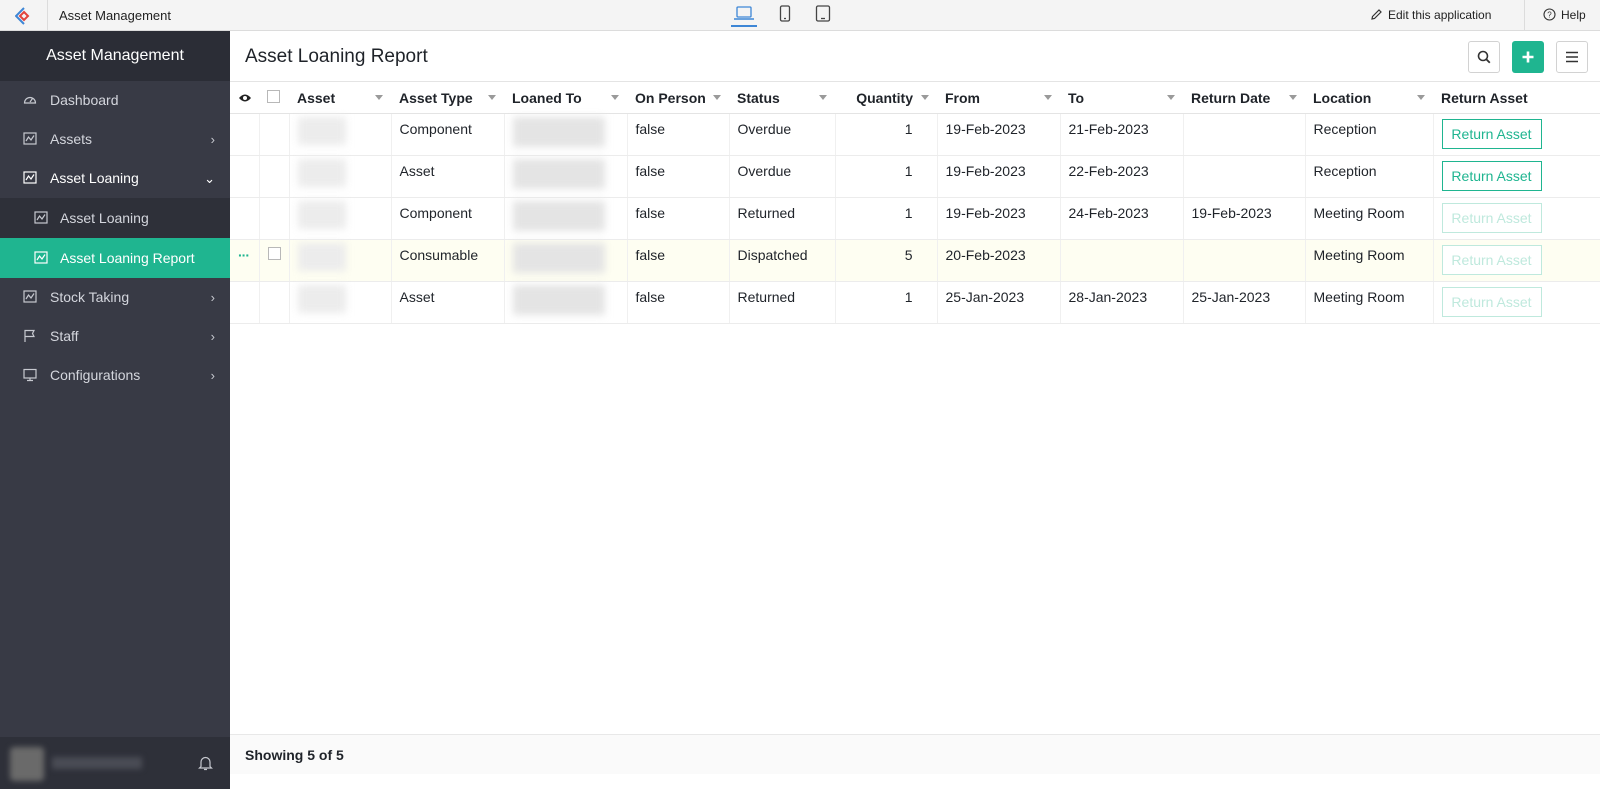 The width and height of the screenshot is (1600, 789). What do you see at coordinates (677, 302) in the screenshot?
I see `on-person-cell: false` at bounding box center [677, 302].